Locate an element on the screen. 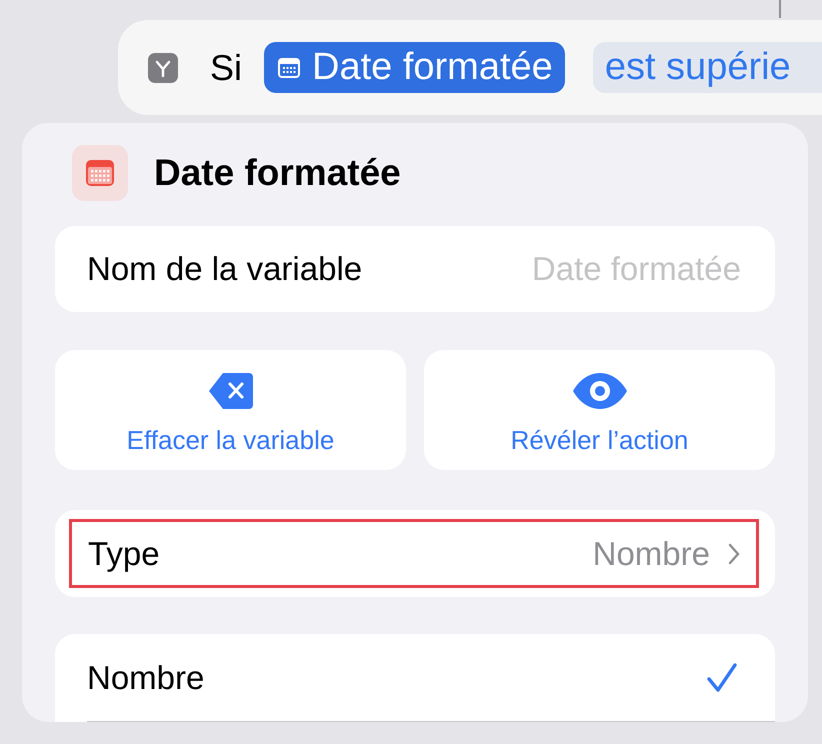  popover-title: Date formatée is located at coordinates (277, 173).